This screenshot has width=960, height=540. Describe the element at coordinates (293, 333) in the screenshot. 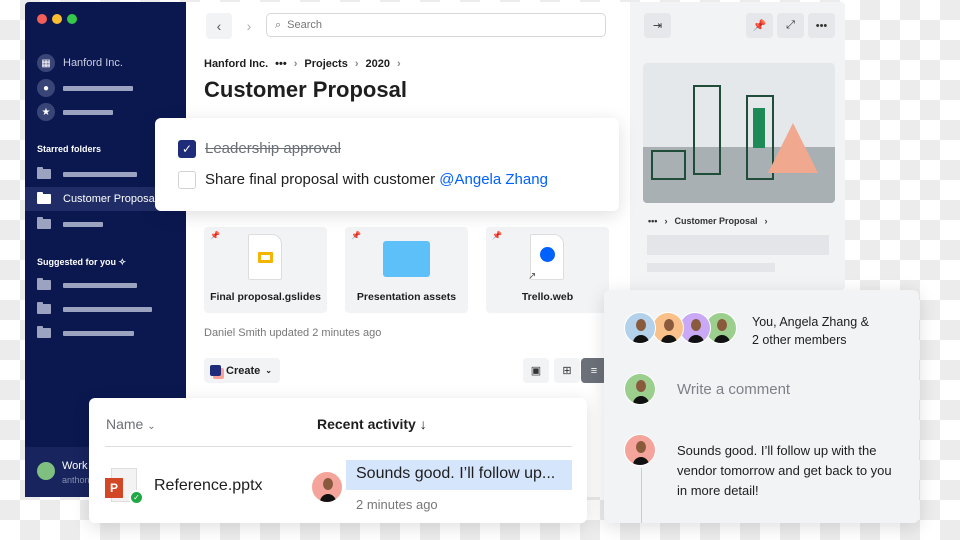

I see `update-status: Daniel Smith updated 2 minutes ago` at that location.